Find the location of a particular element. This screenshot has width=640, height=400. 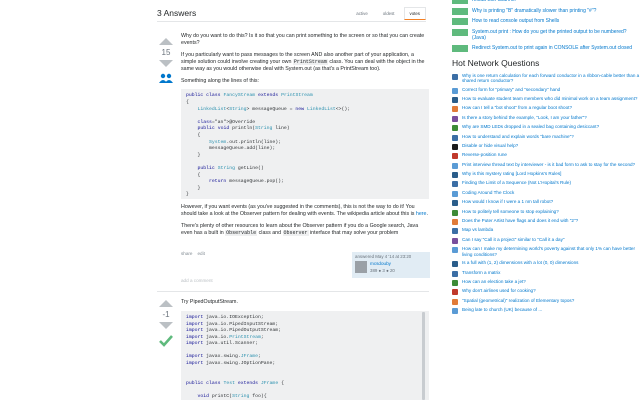

sort-tabs: active oldest votes is located at coordinates (388, 13).